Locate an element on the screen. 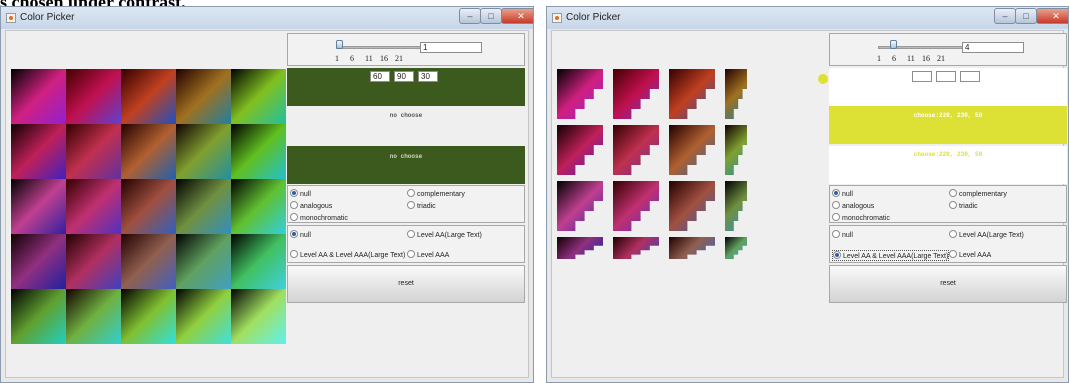 This screenshot has height=383, width=1069. blue-field: 30 is located at coordinates (428, 76).